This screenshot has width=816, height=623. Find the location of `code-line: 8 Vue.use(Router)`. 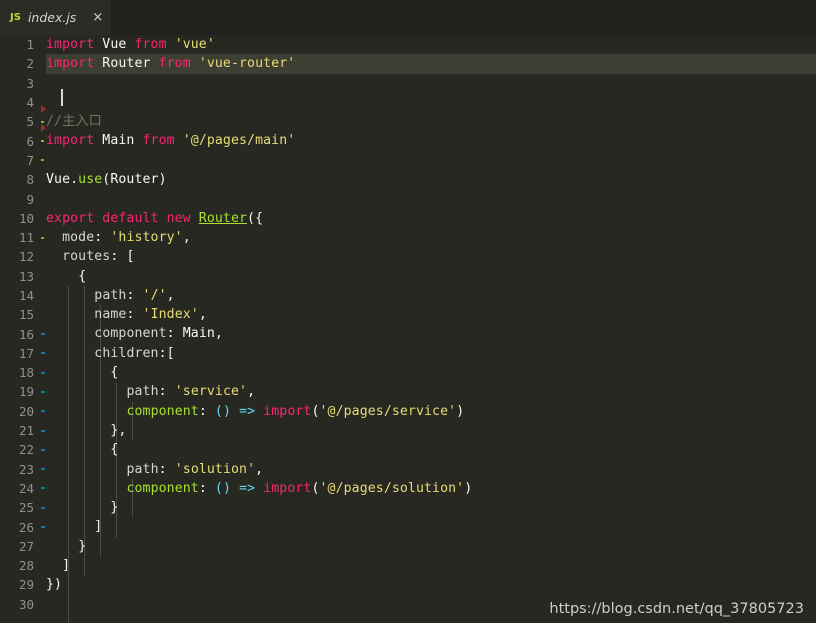

code-line: 8 Vue.use(Router) is located at coordinates (408, 179).